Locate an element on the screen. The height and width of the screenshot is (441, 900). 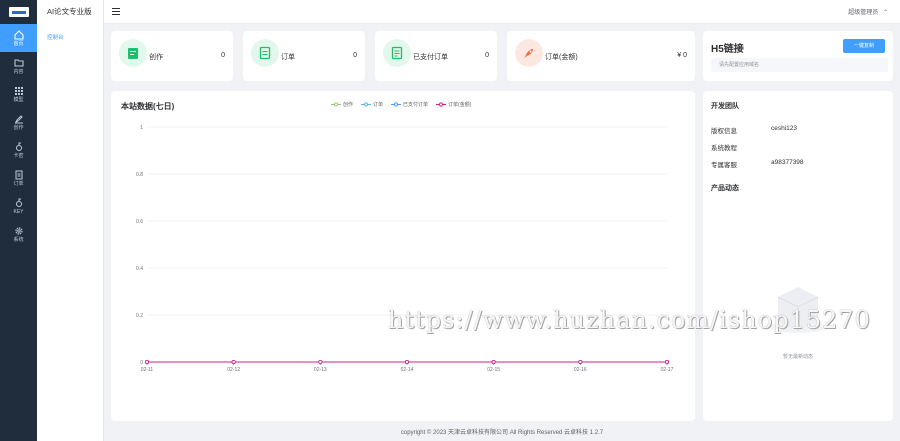
y-tick-label: 0.6 is located at coordinates (139, 222).